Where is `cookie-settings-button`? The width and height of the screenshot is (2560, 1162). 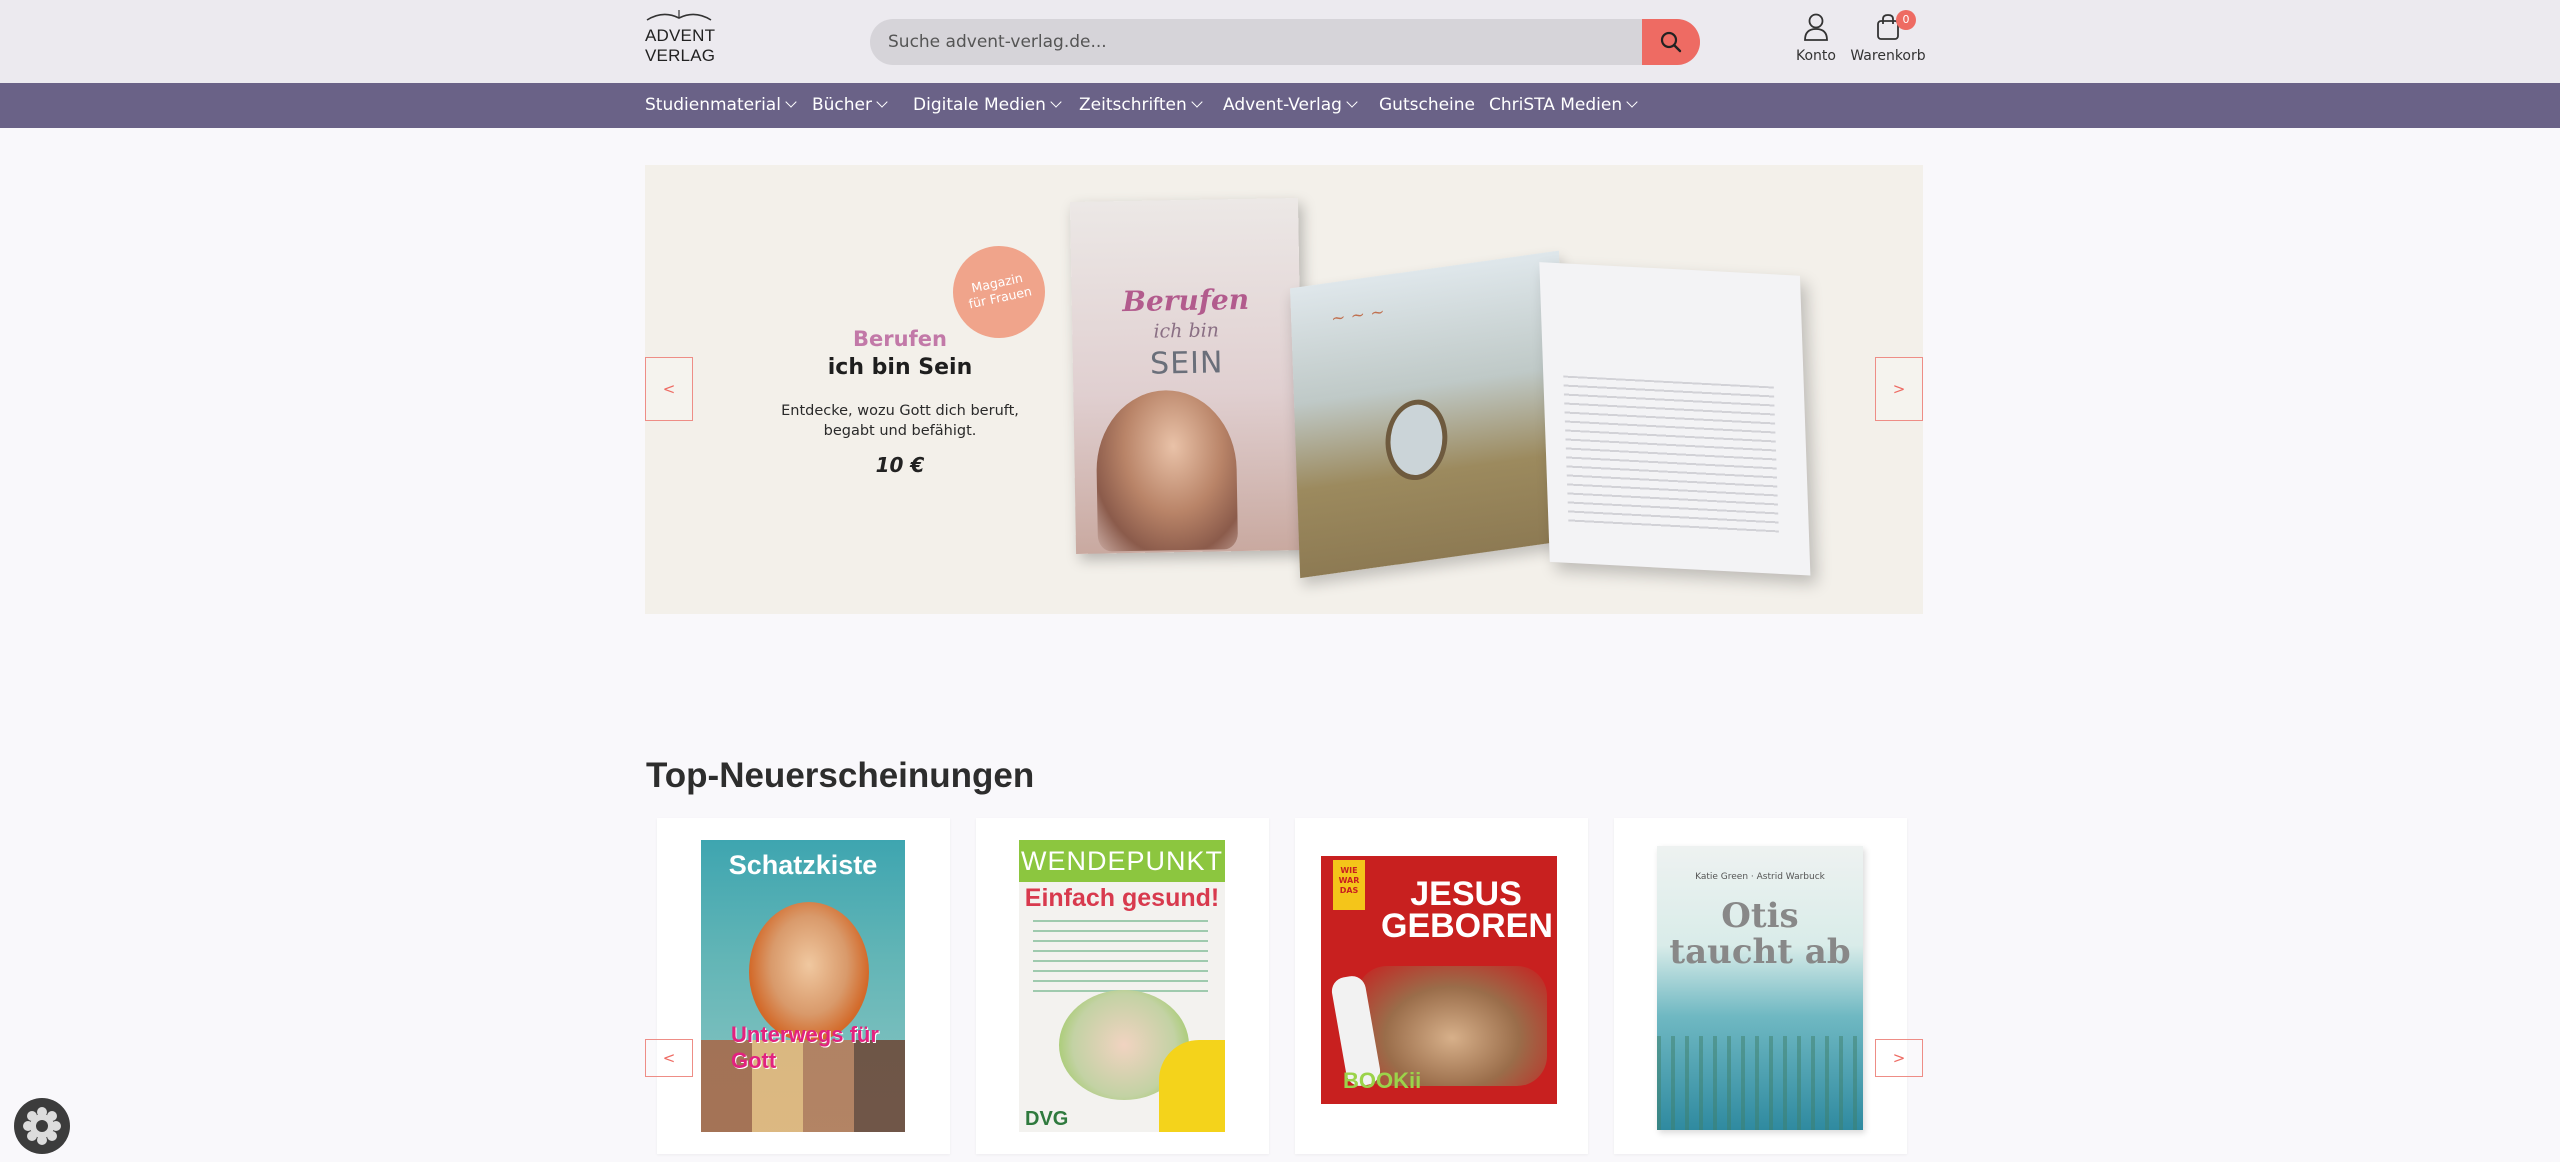 cookie-settings-button is located at coordinates (42, 1126).